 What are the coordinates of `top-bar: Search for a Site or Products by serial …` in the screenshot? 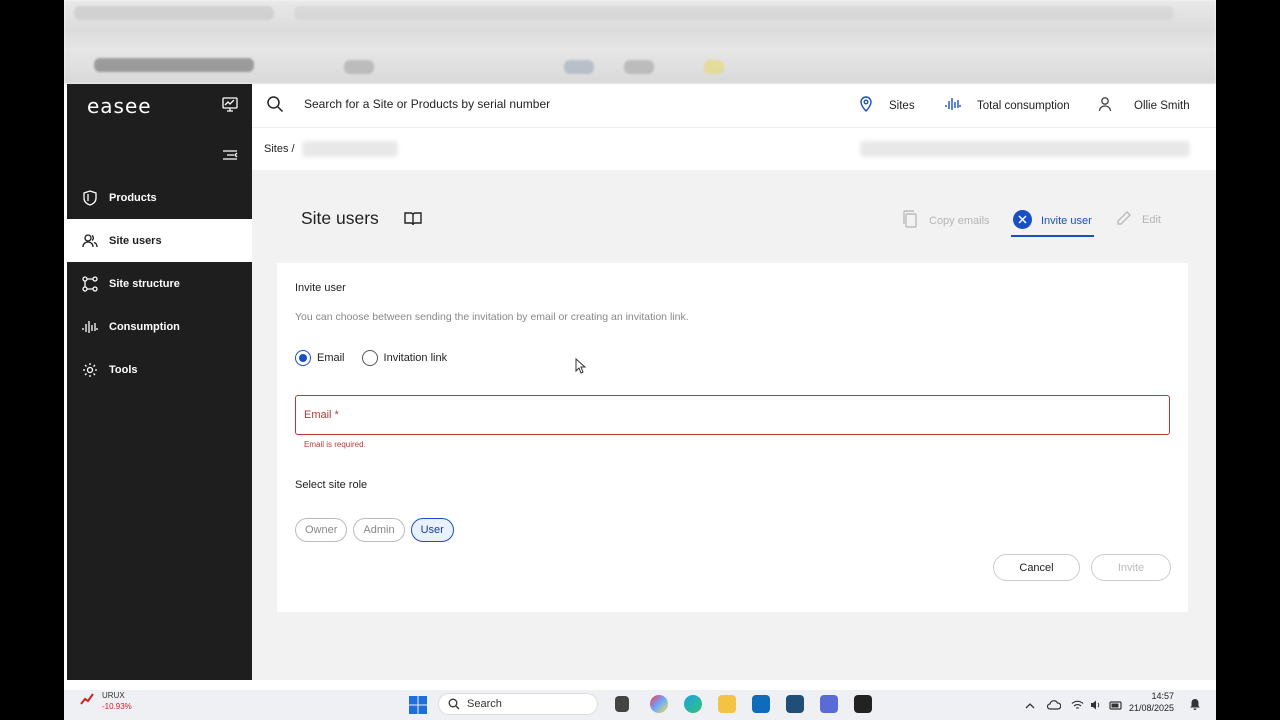 It's located at (734, 106).